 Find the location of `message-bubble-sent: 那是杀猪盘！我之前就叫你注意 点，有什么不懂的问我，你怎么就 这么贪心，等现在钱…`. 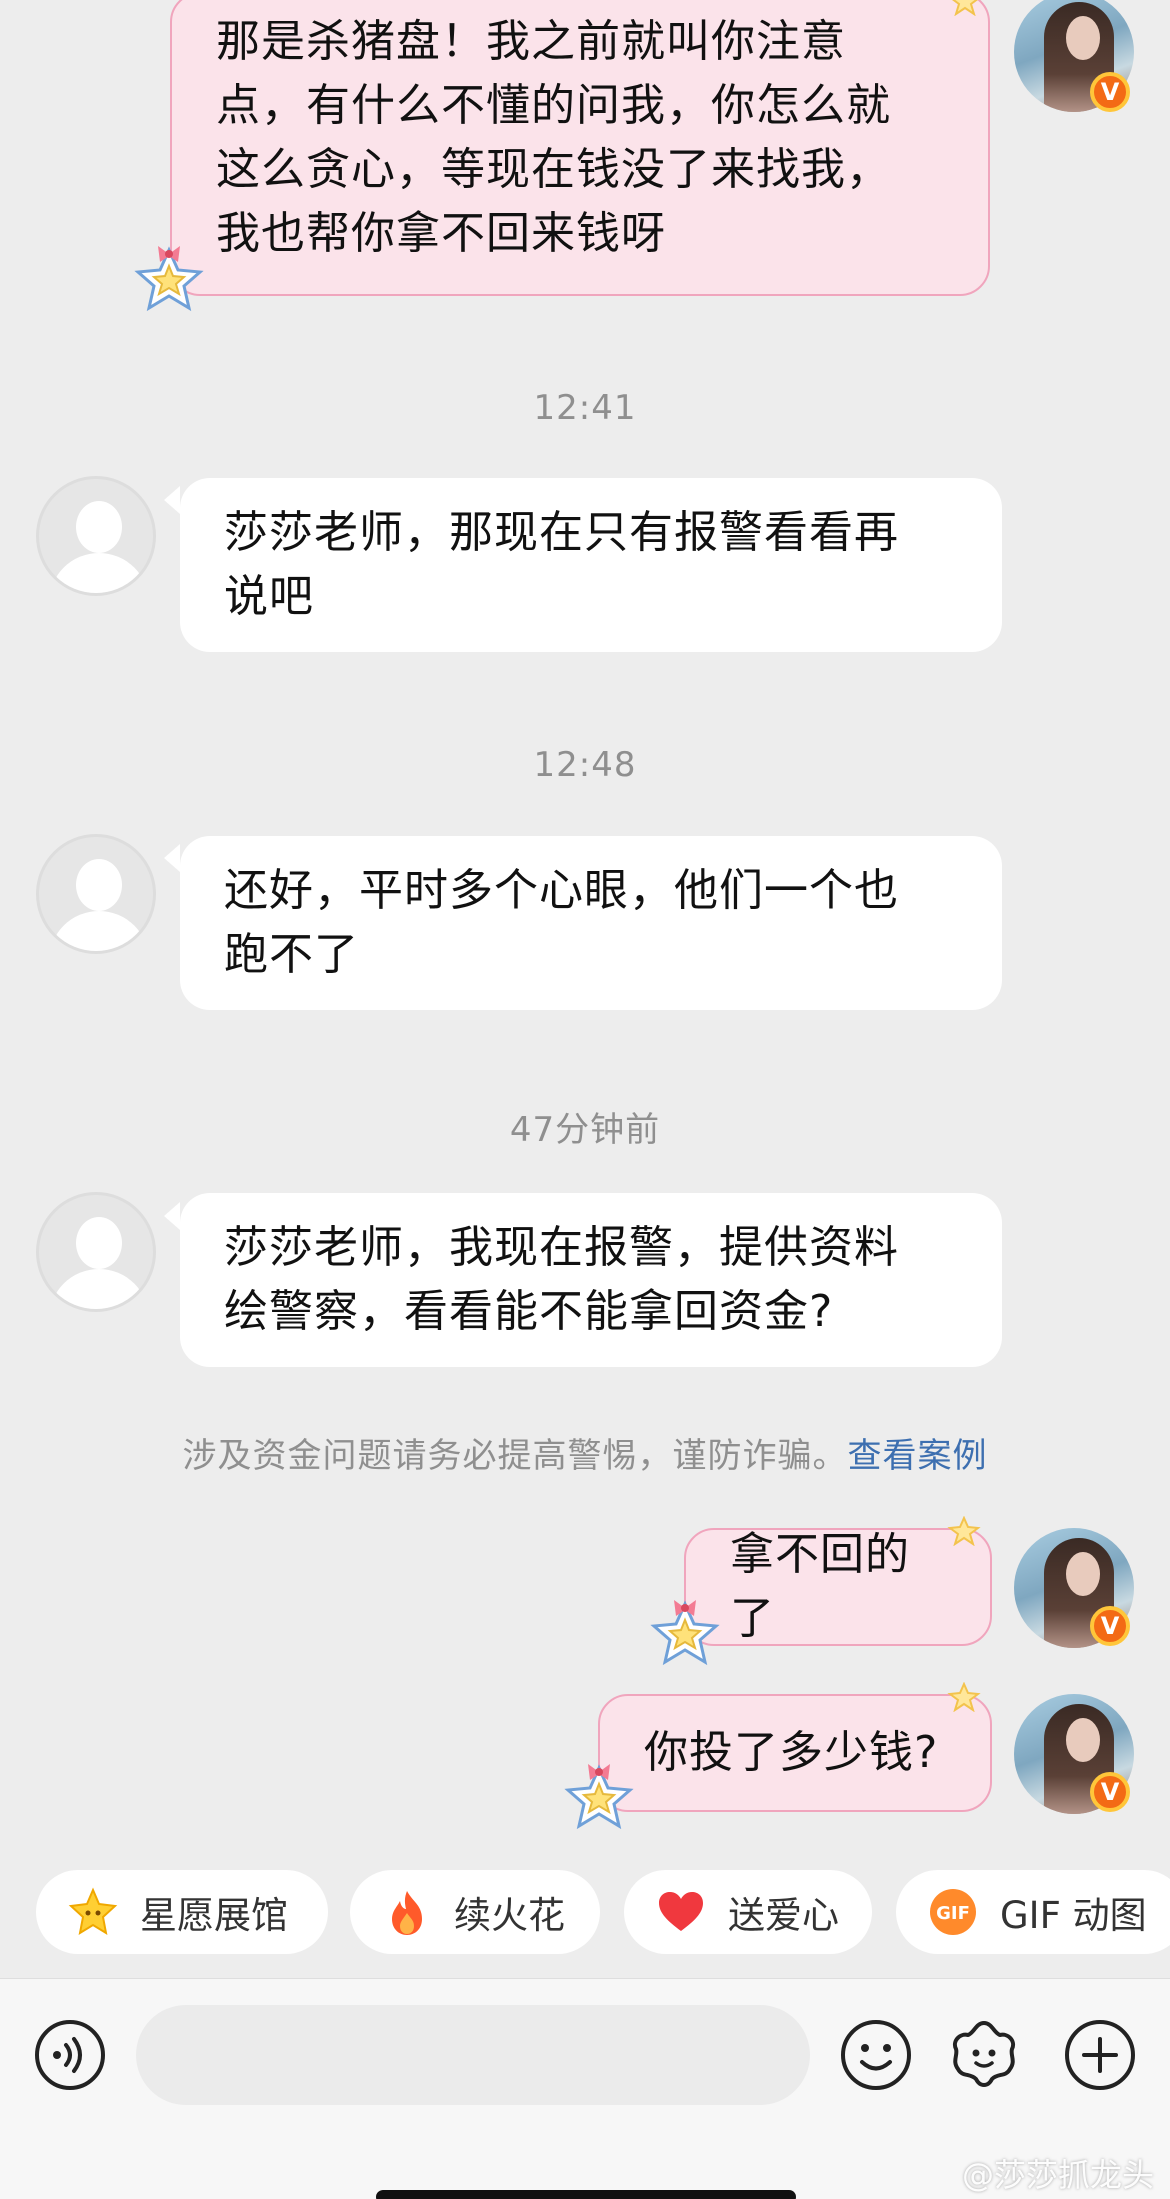

message-bubble-sent: 那是杀猪盘！我之前就叫你注意 点，有什么不懂的问我，你怎么就 这么贪心，等现在钱… is located at coordinates (580, 148).